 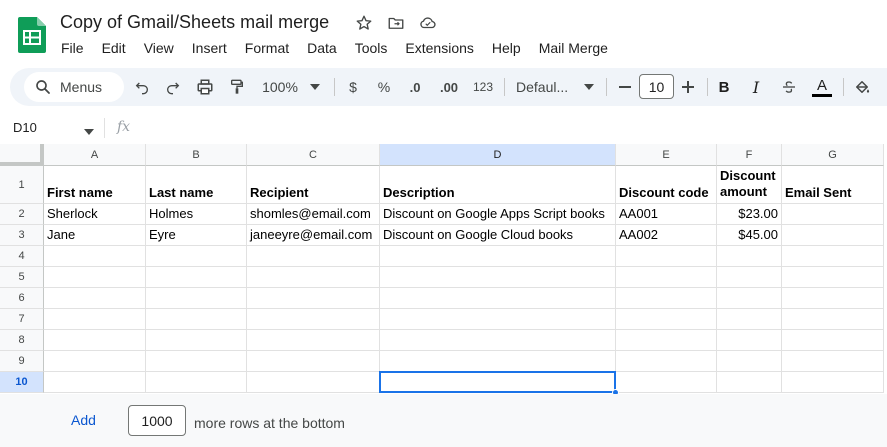 What do you see at coordinates (173, 87) in the screenshot?
I see `redo-icon` at bounding box center [173, 87].